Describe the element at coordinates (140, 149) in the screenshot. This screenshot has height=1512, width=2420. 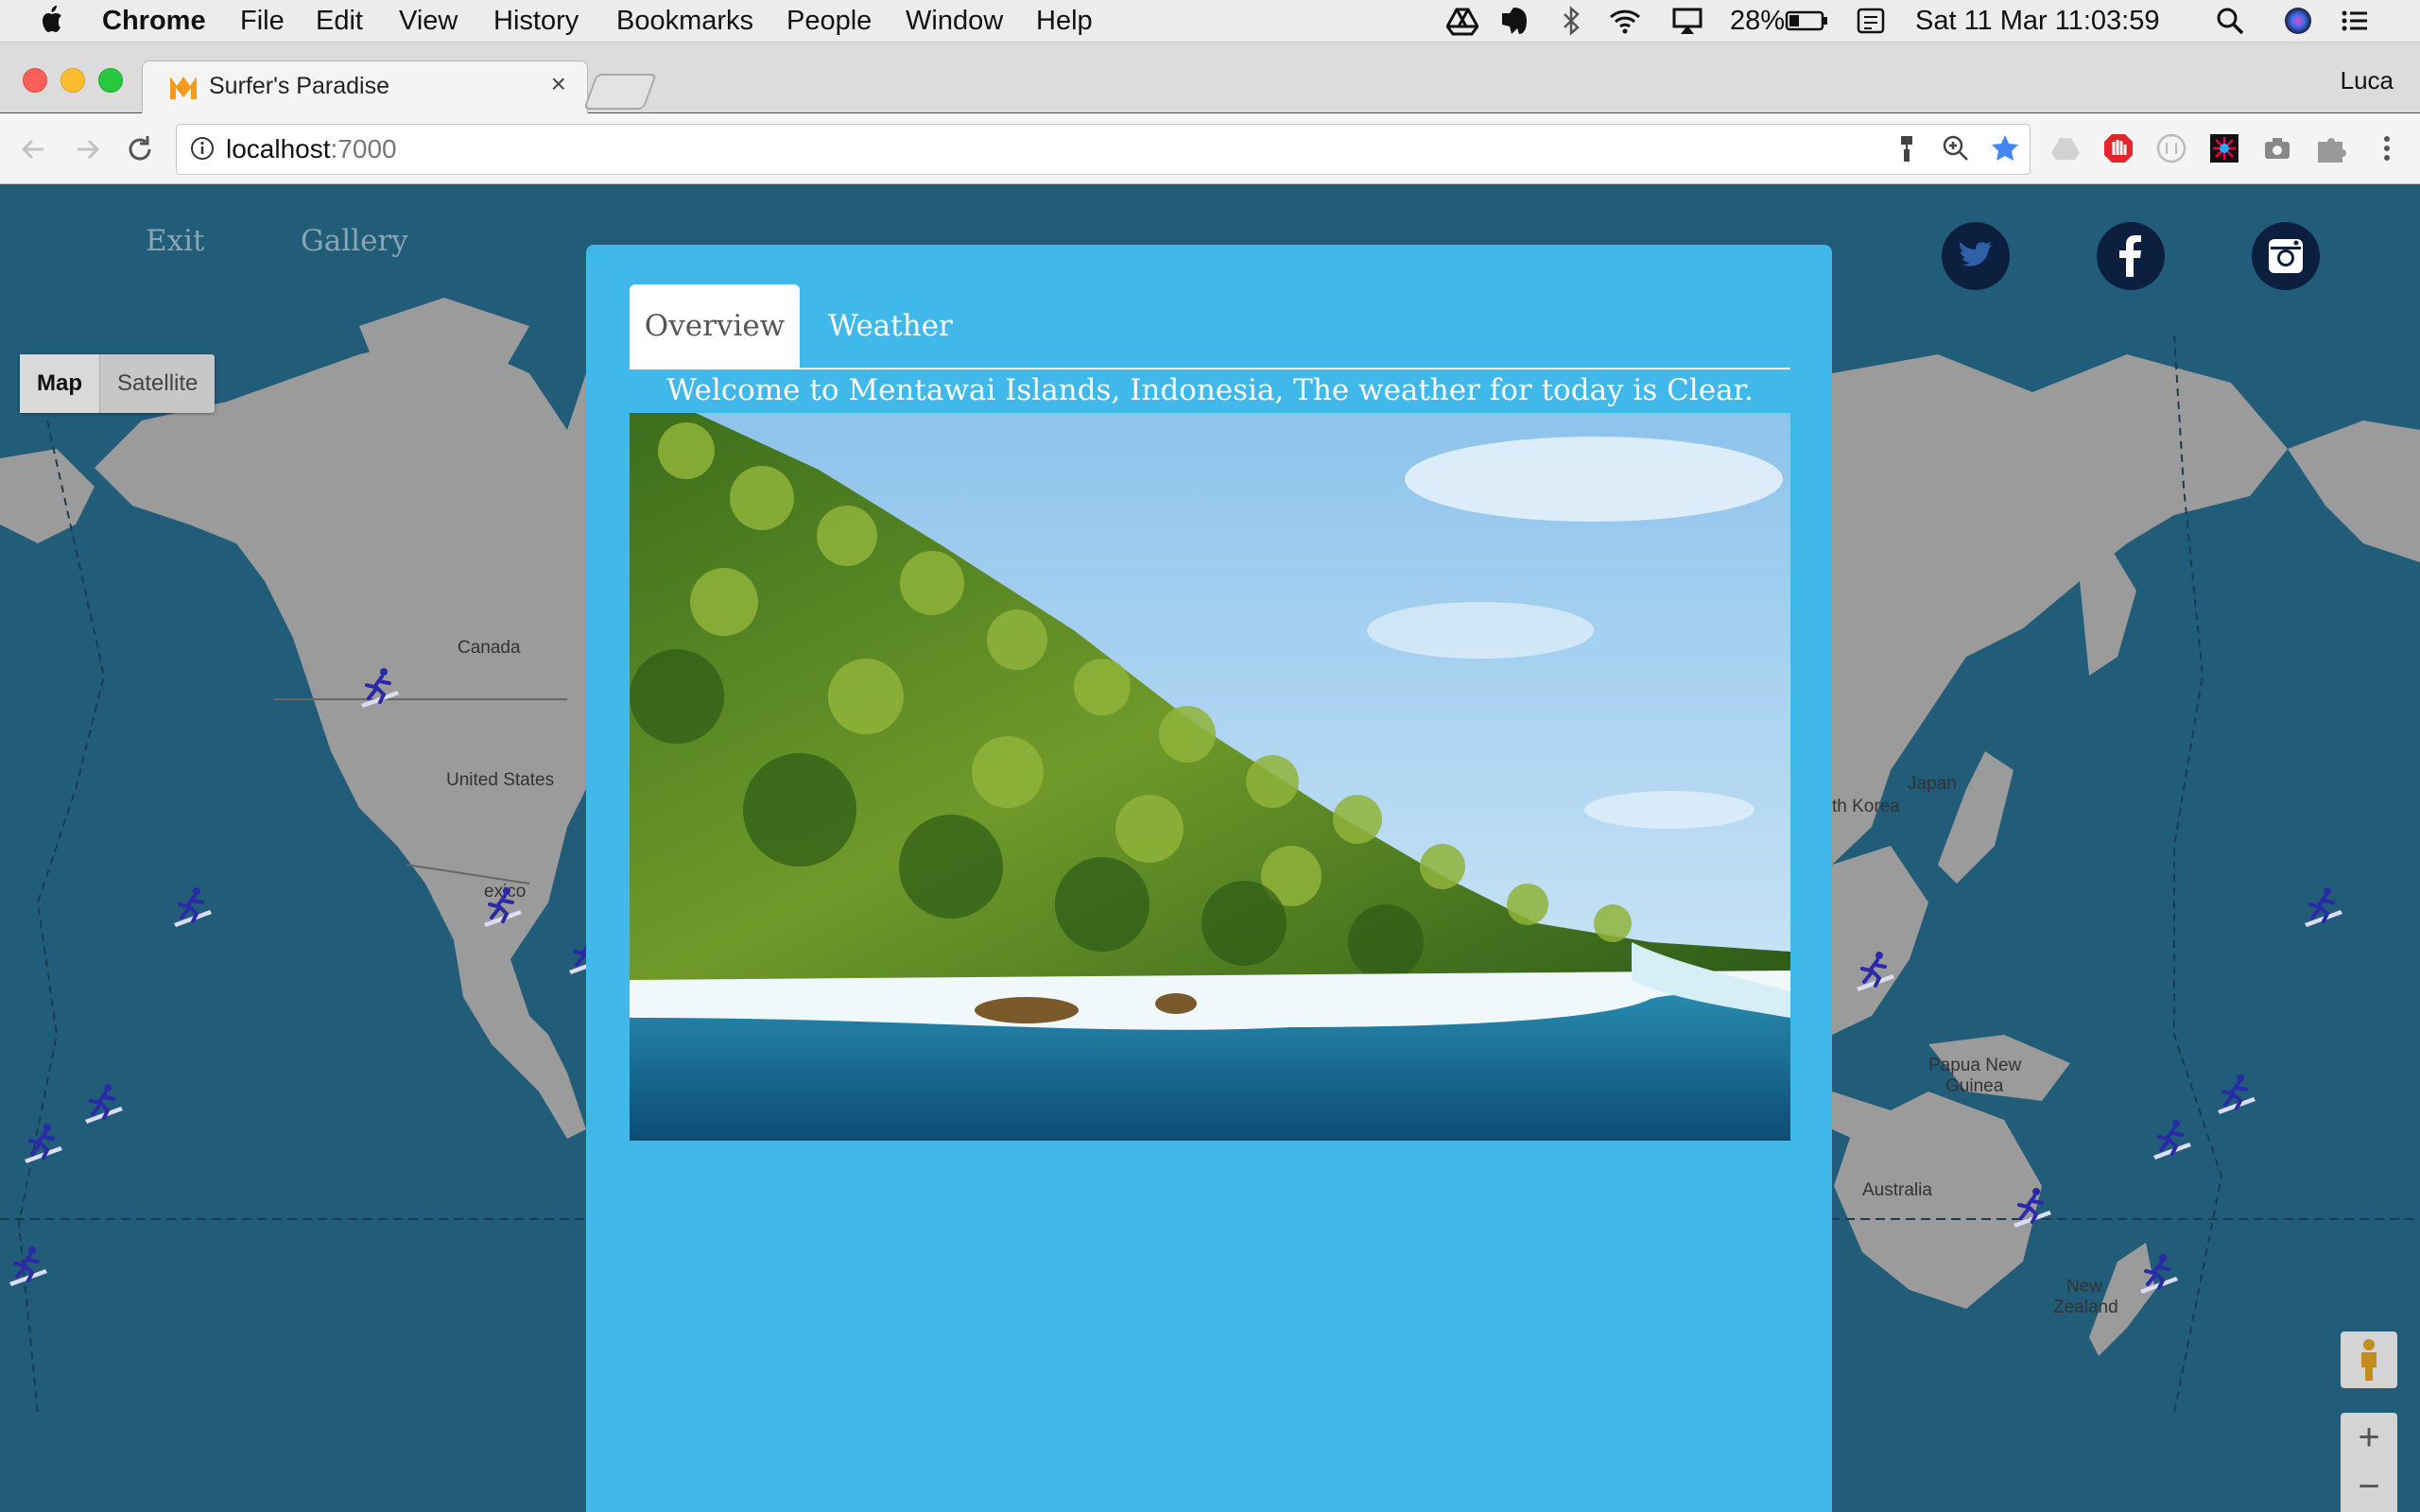
I see `reload-icon` at that location.